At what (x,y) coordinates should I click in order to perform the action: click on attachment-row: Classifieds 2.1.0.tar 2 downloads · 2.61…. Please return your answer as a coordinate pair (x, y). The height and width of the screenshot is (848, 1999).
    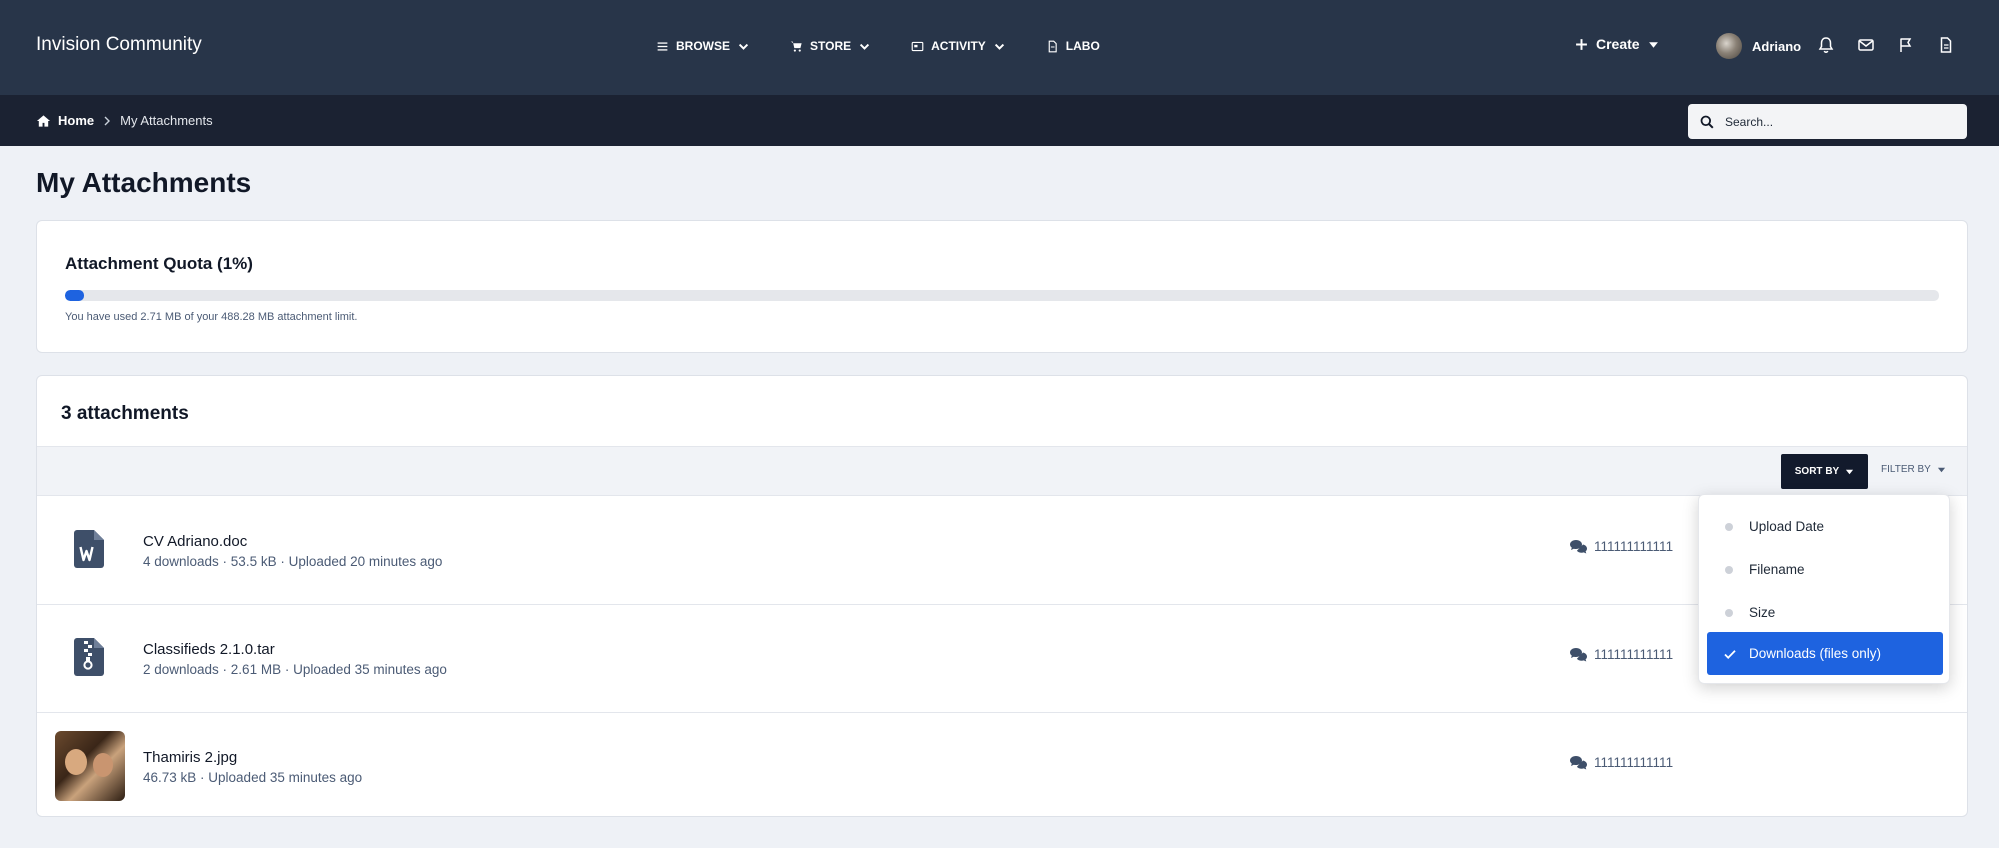
    Looking at the image, I should click on (1002, 659).